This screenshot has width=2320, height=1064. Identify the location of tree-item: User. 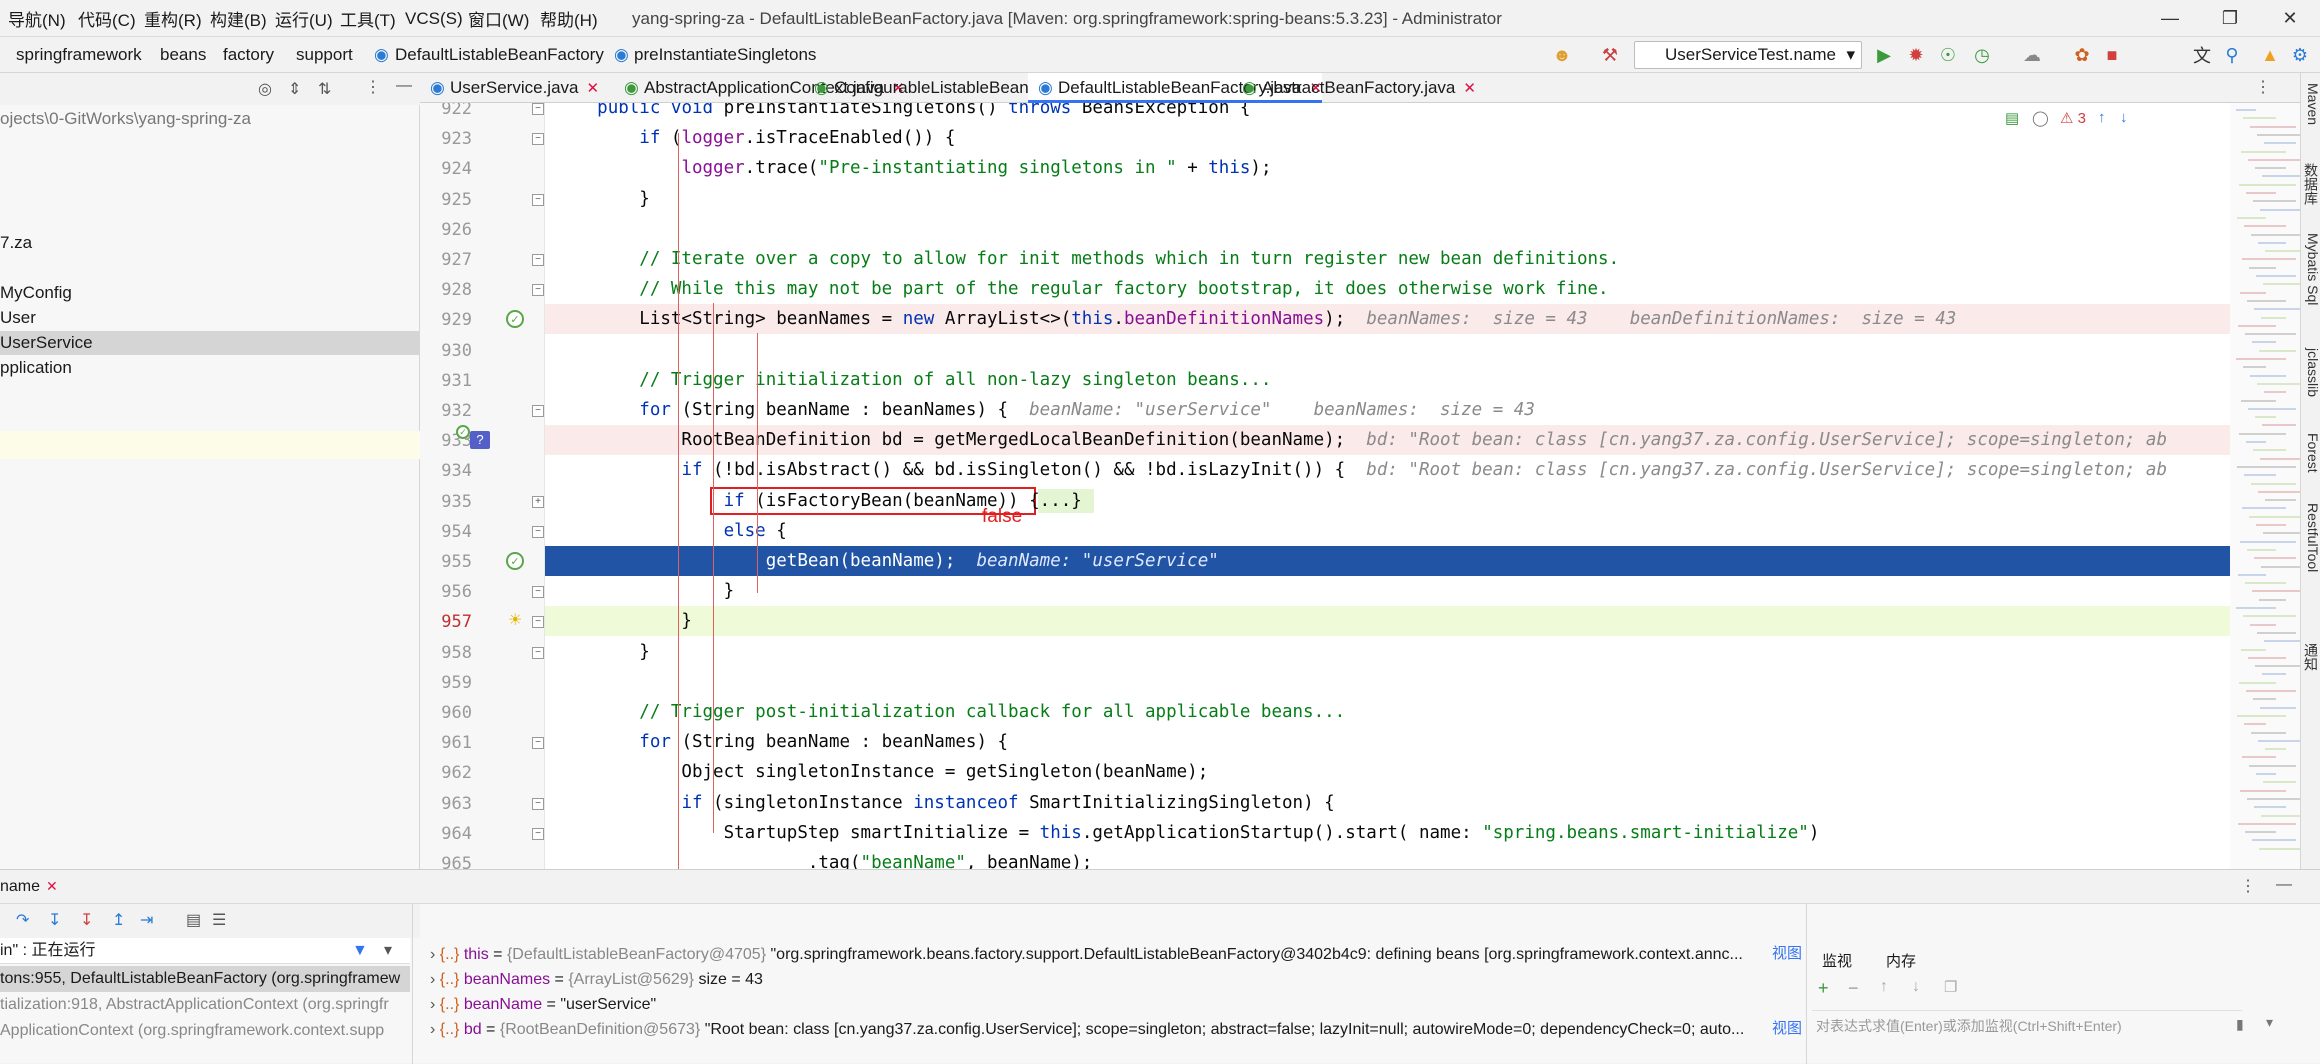
(210, 318).